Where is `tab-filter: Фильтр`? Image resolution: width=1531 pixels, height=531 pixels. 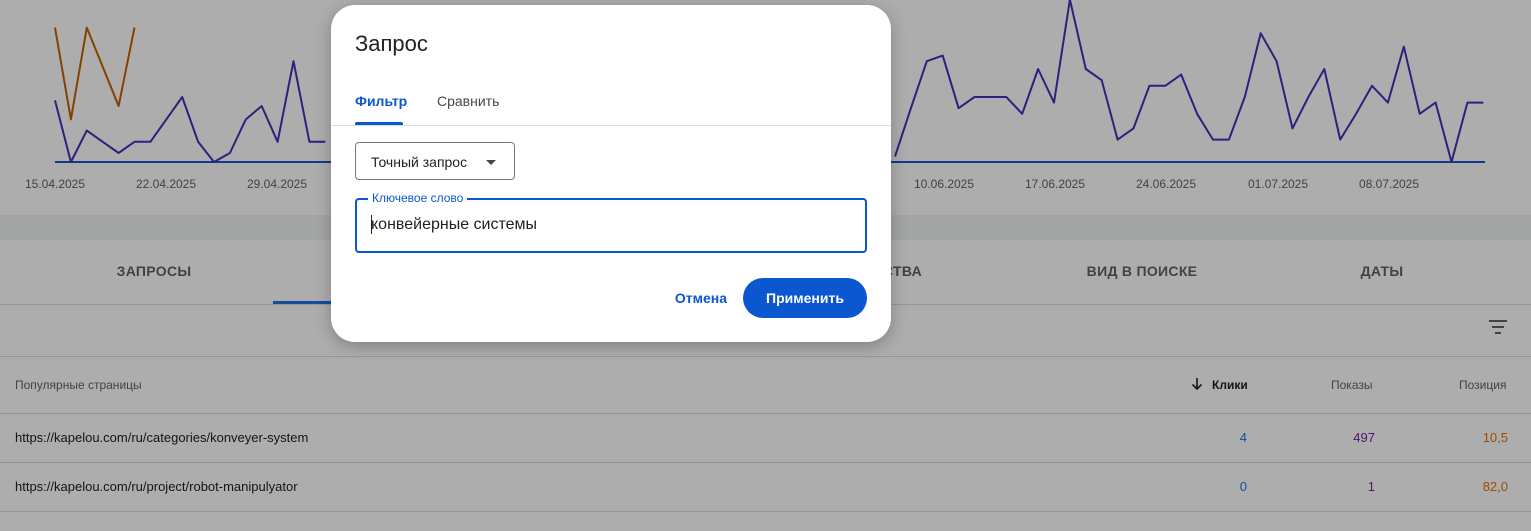
tab-filter: Фильтр is located at coordinates (381, 104).